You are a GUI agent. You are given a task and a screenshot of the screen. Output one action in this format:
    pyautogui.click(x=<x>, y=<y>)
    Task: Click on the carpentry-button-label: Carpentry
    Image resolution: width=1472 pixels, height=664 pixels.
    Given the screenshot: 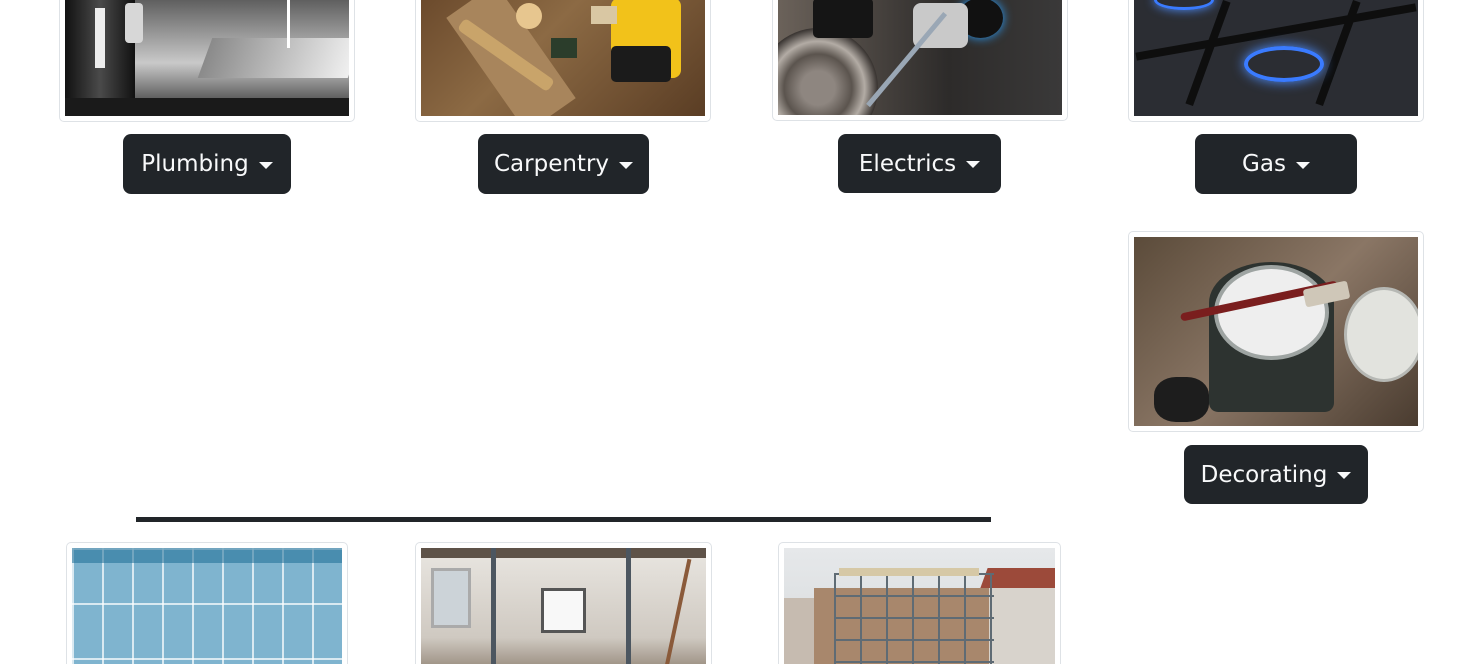 What is the action you would take?
    pyautogui.click(x=551, y=164)
    